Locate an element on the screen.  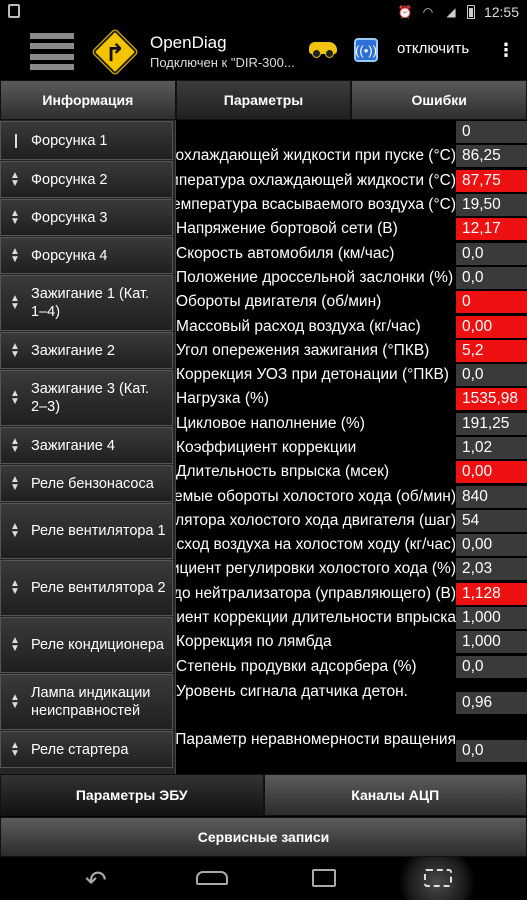
drawer-item-label: Реле вентилятора 2 is located at coordinates (98, 588).